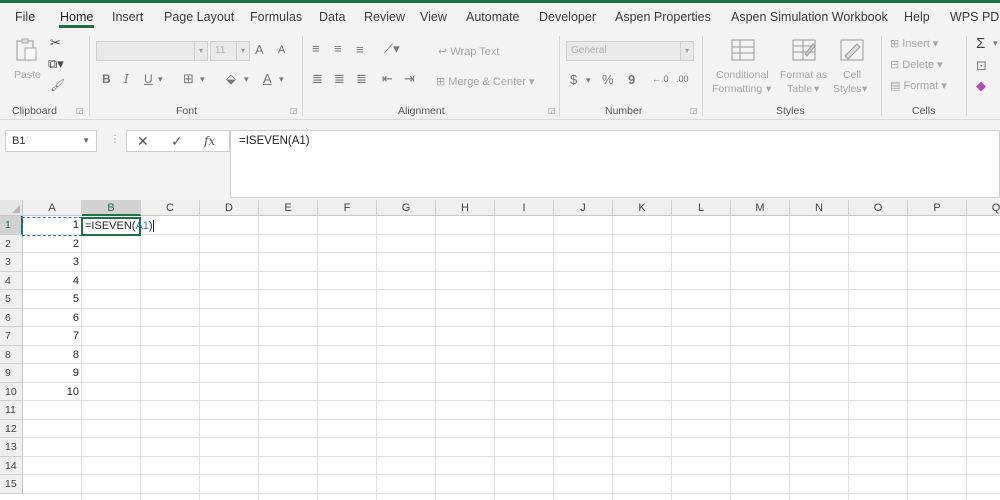  What do you see at coordinates (392, 49) in the screenshot?
I see `orientation-icon: ⟋▾` at bounding box center [392, 49].